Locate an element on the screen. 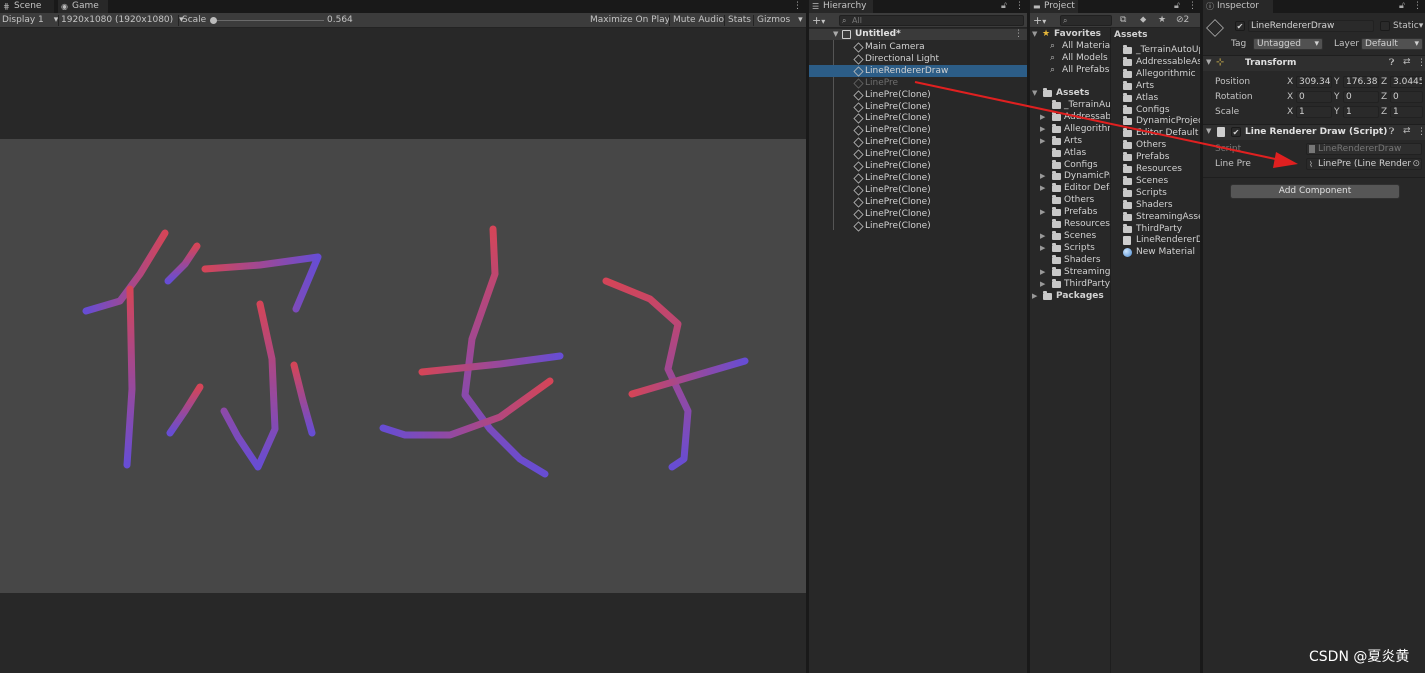  hierarchy-item: Main Camera is located at coordinates (918, 47).